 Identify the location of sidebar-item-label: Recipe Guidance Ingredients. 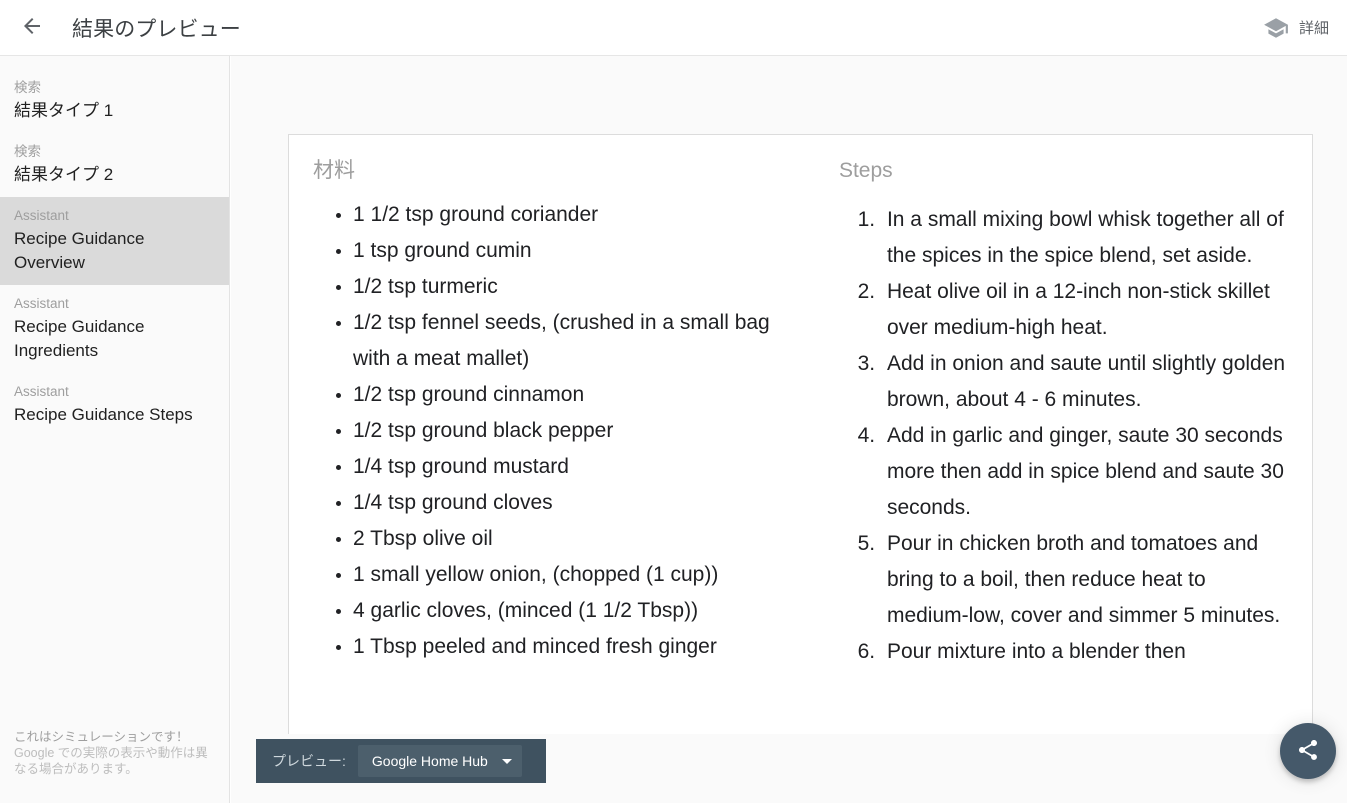
(79, 338).